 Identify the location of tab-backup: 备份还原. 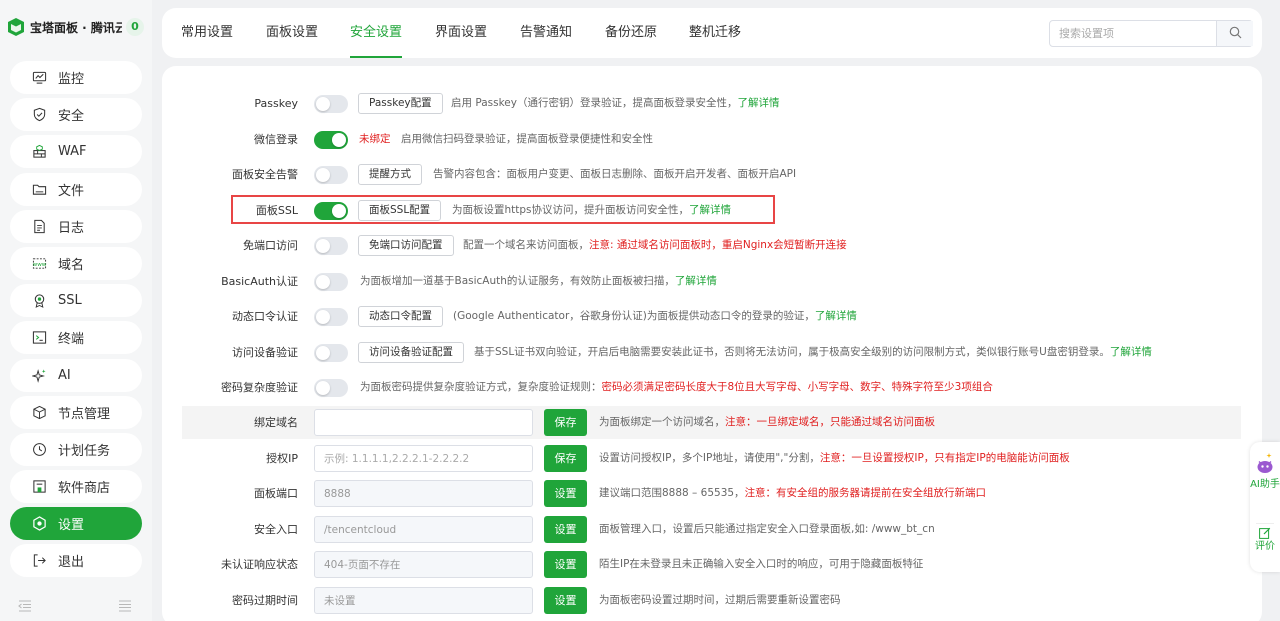
(631, 33).